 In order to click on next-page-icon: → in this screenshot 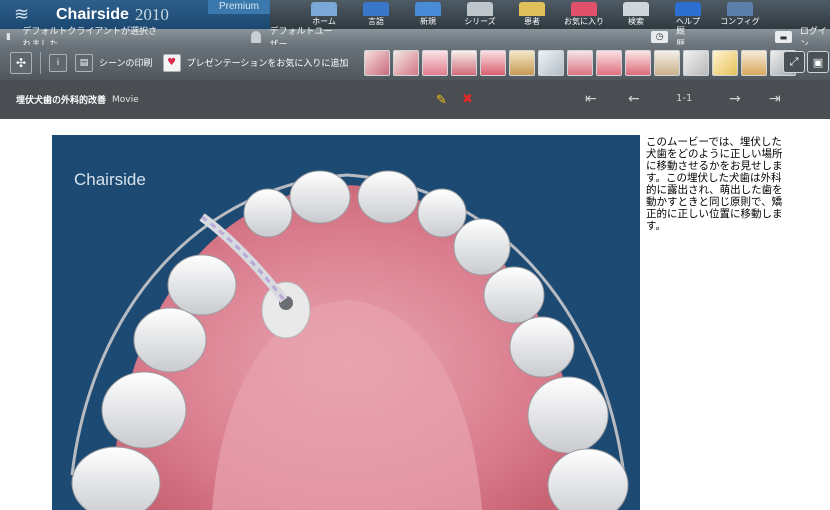, I will do `click(735, 99)`.